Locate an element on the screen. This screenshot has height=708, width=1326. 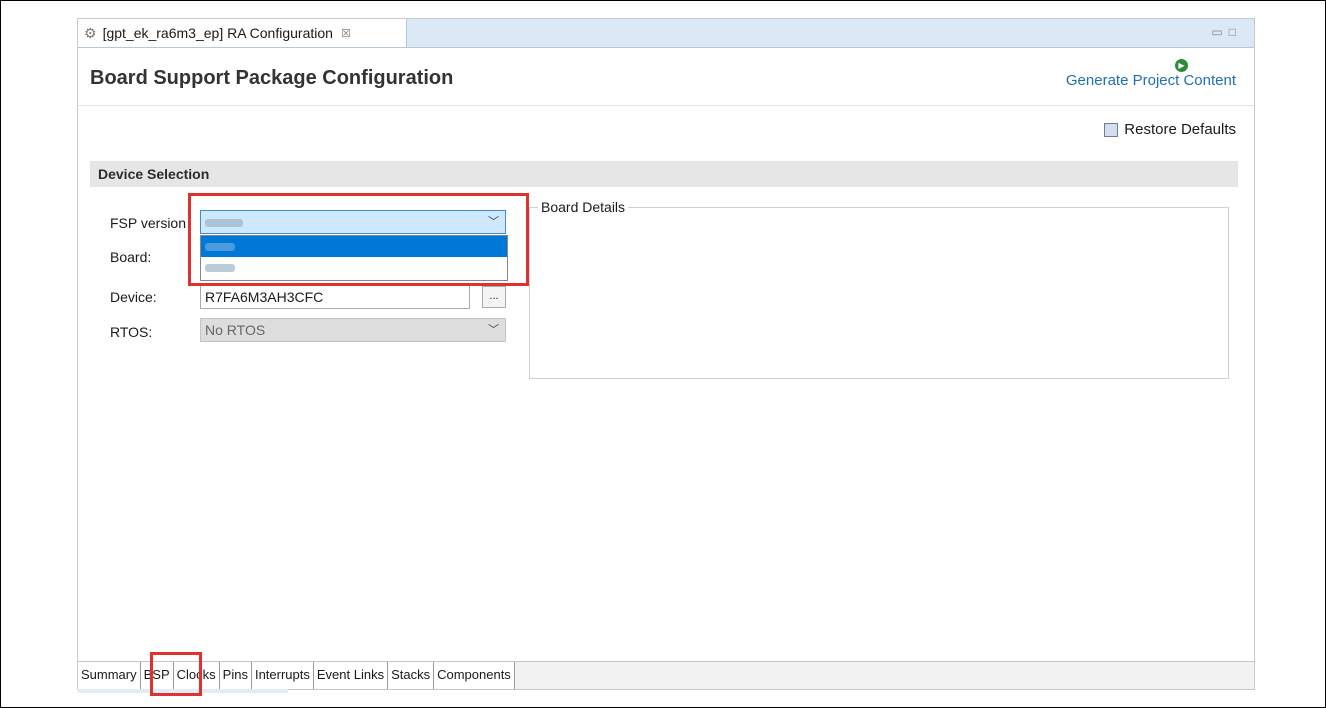
rtos-label: RTOS: is located at coordinates (131, 332).